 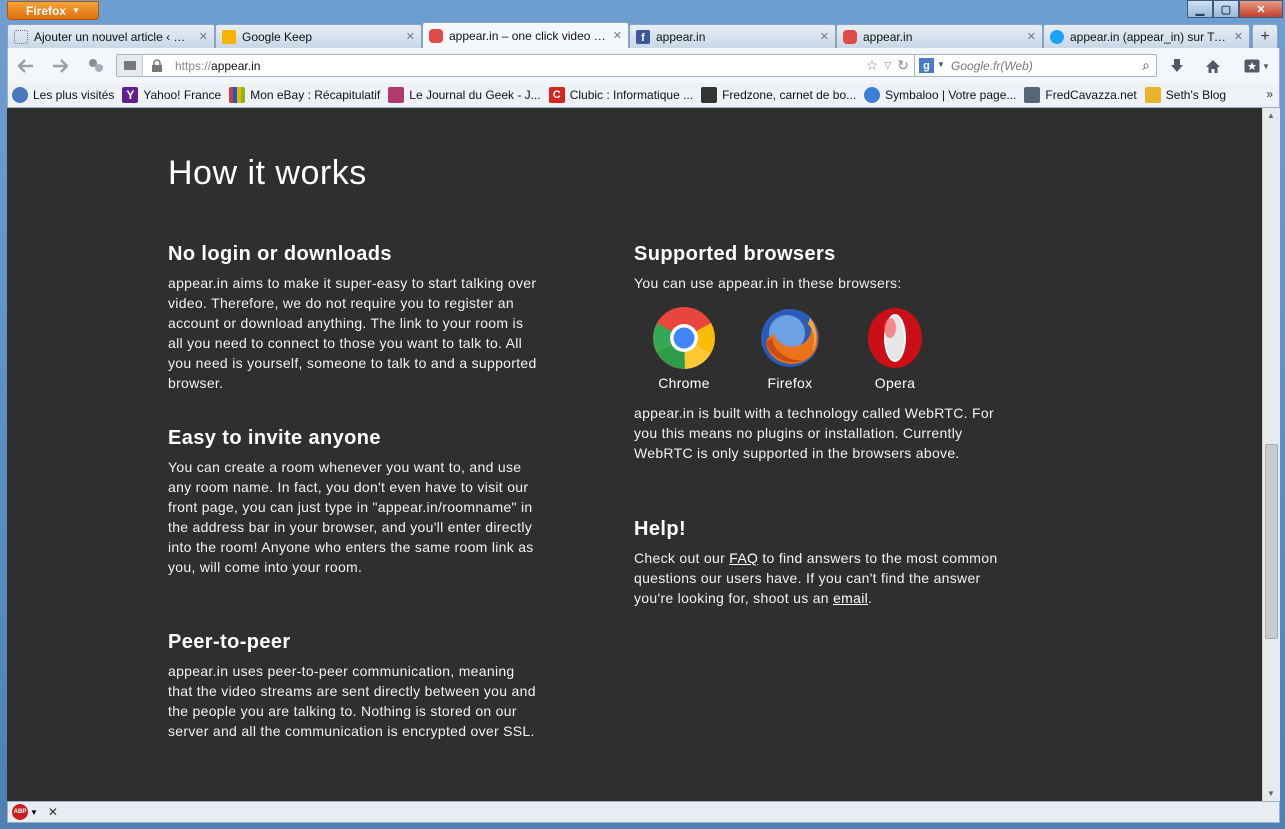 I want to click on tab-google-keep: Google Keep ✕, so click(x=318, y=36).